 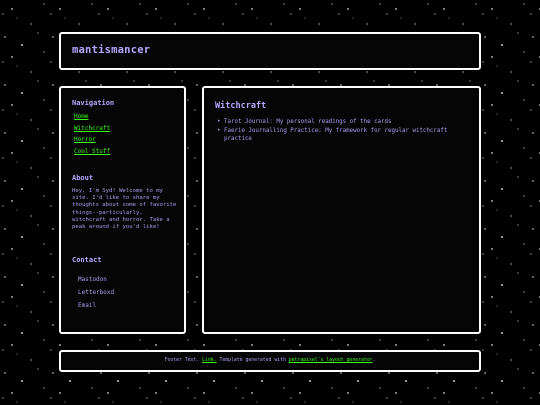 What do you see at coordinates (81, 116) in the screenshot?
I see `nav-link-home: Home` at bounding box center [81, 116].